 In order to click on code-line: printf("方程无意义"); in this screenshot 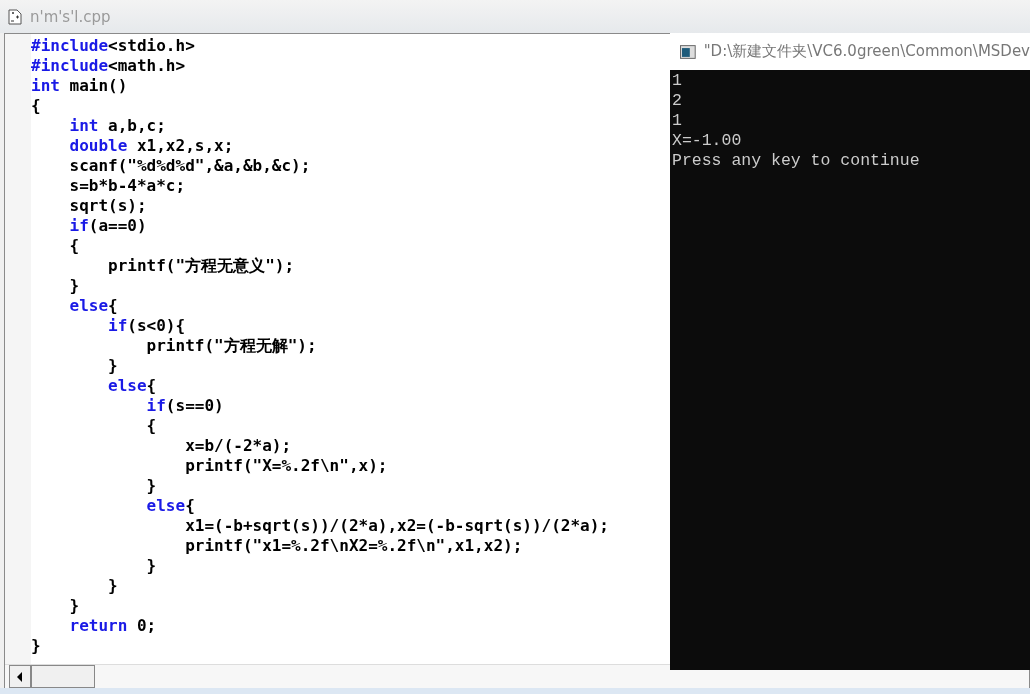, I will do `click(201, 266)`.